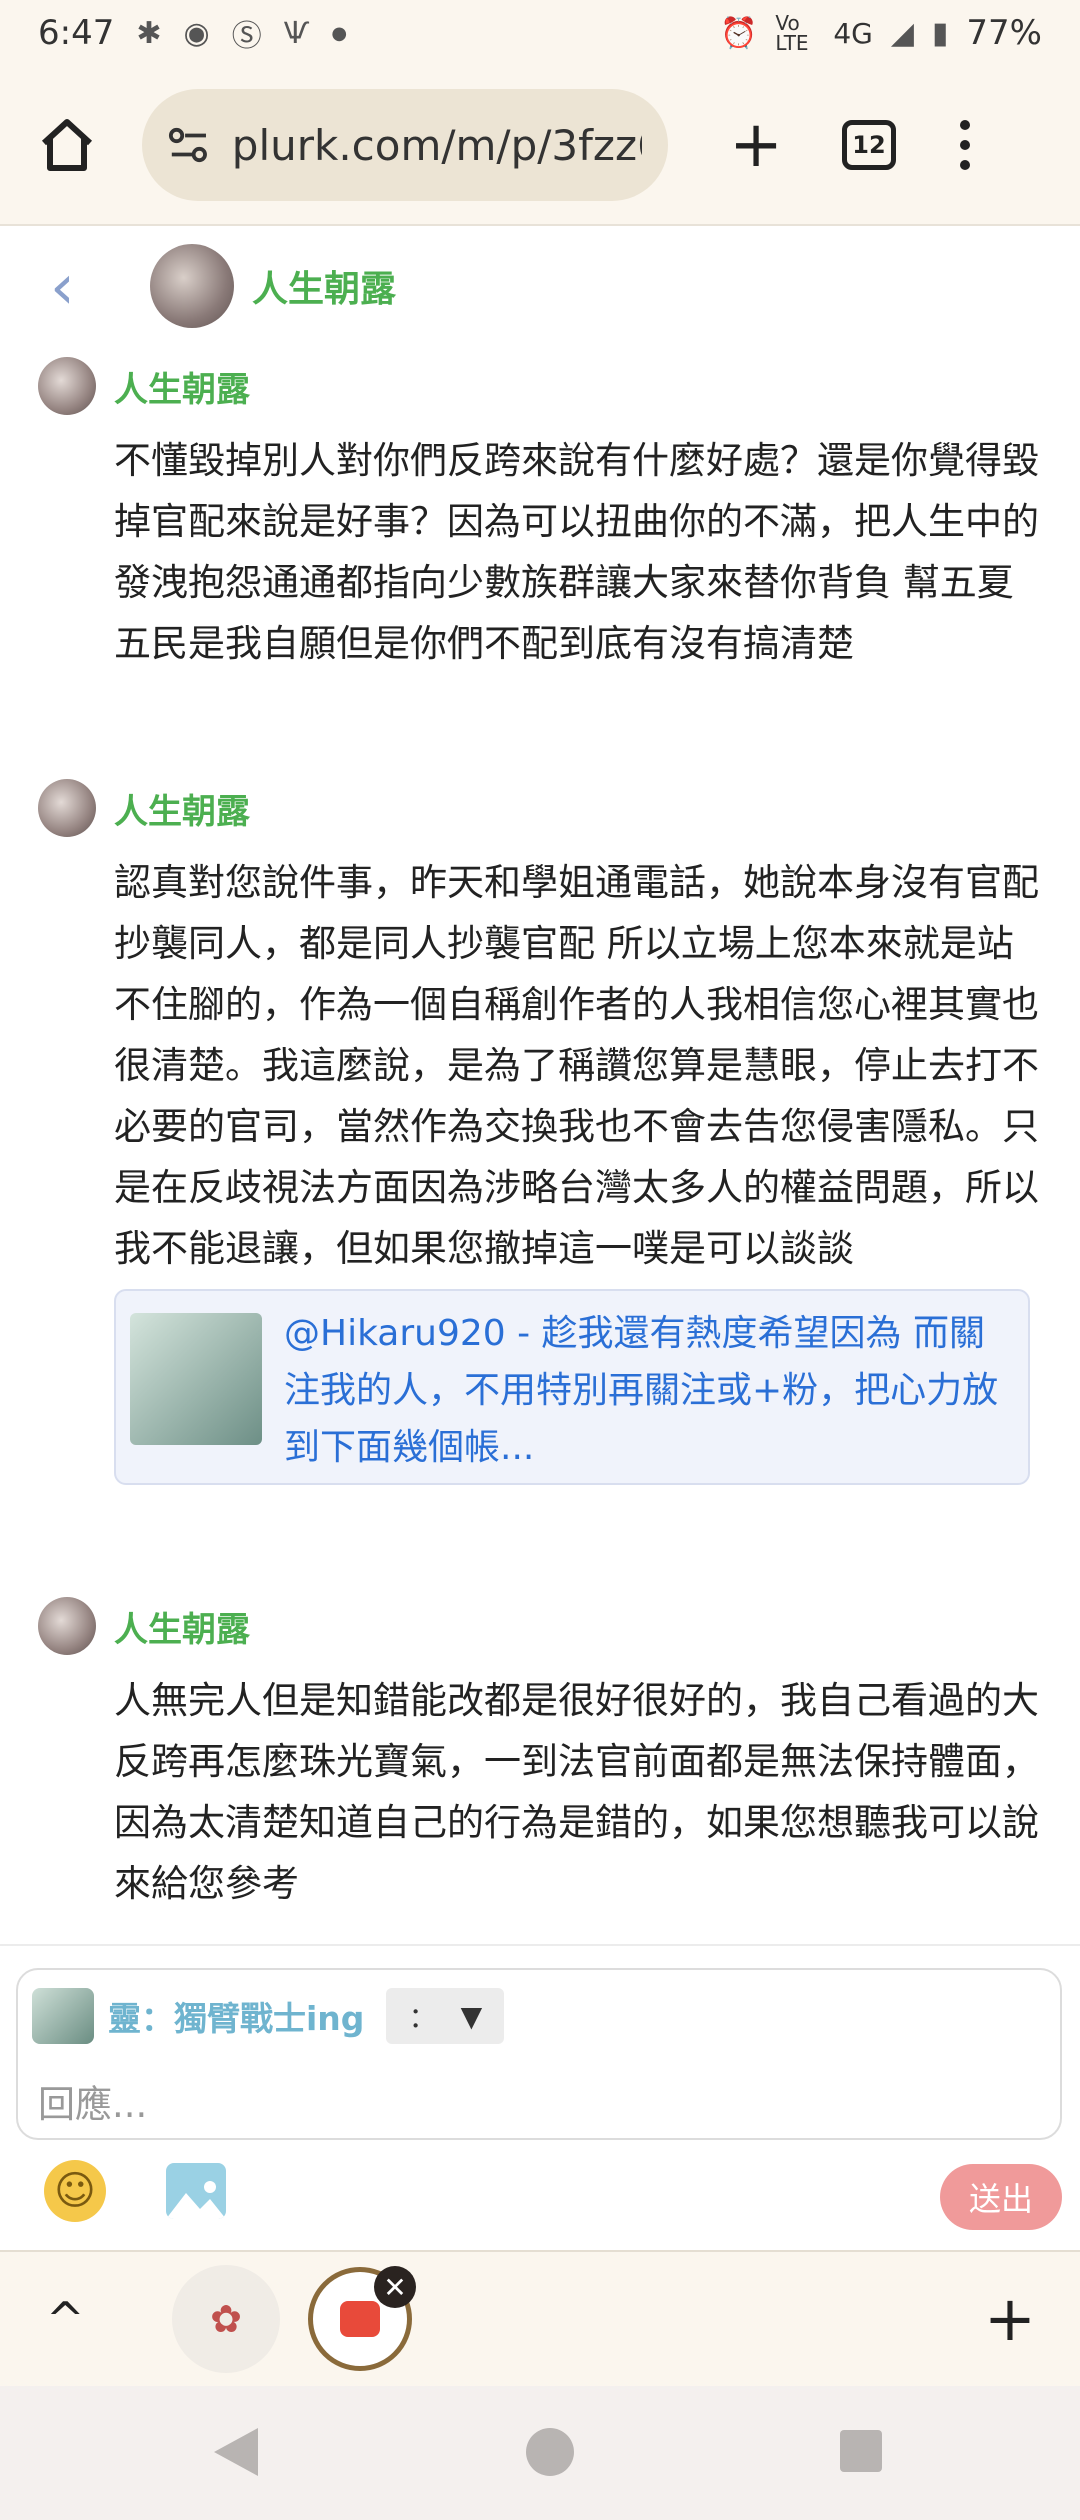 This screenshot has width=1080, height=2520. Describe the element at coordinates (540, 33) in the screenshot. I see `status-bar: 6:47 ✱ ◉ Ⓢ Ѱ ● ⏰ Vo LTE 4G ◢ ▮ 77%` at that location.